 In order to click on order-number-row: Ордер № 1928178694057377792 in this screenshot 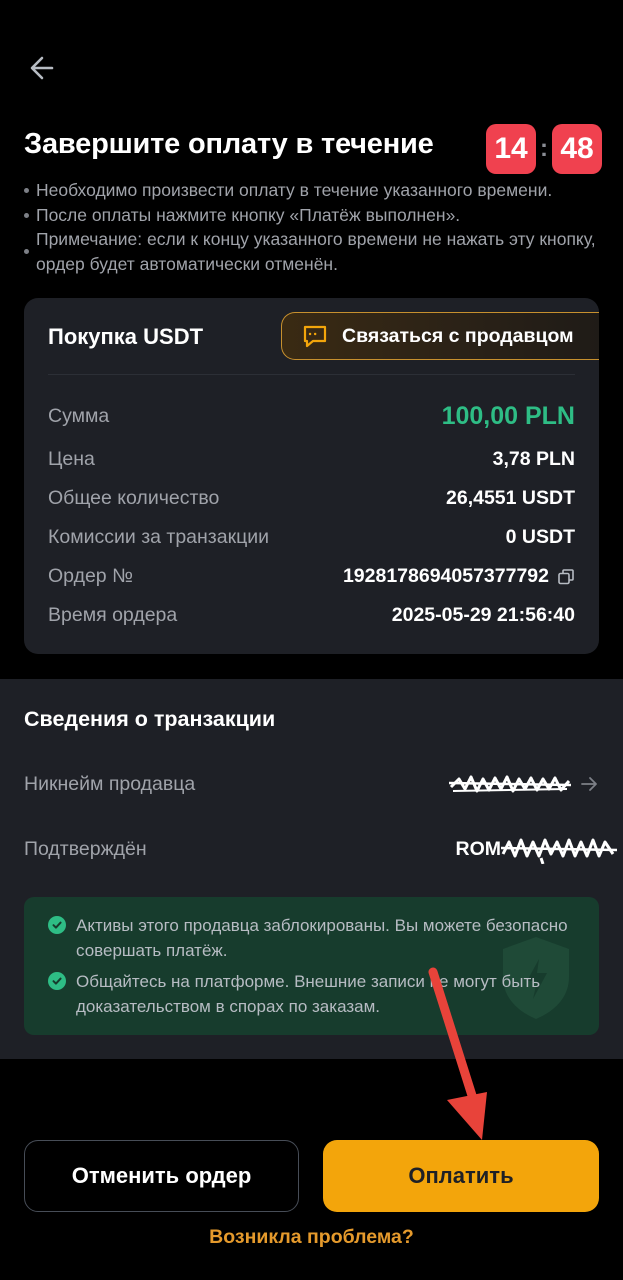, I will do `click(311, 576)`.